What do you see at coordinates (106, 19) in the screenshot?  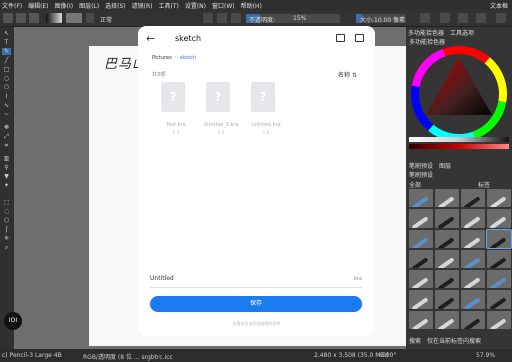 I see `blend-mode-select: 正常` at bounding box center [106, 19].